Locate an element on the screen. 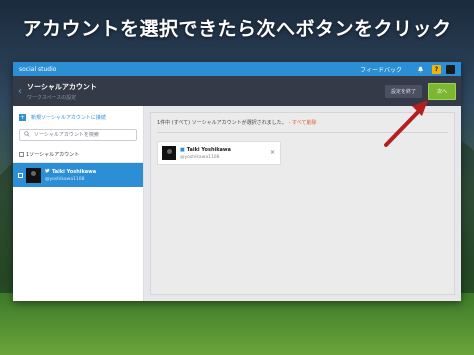 This screenshot has width=474, height=355. avatar is located at coordinates (450, 69).